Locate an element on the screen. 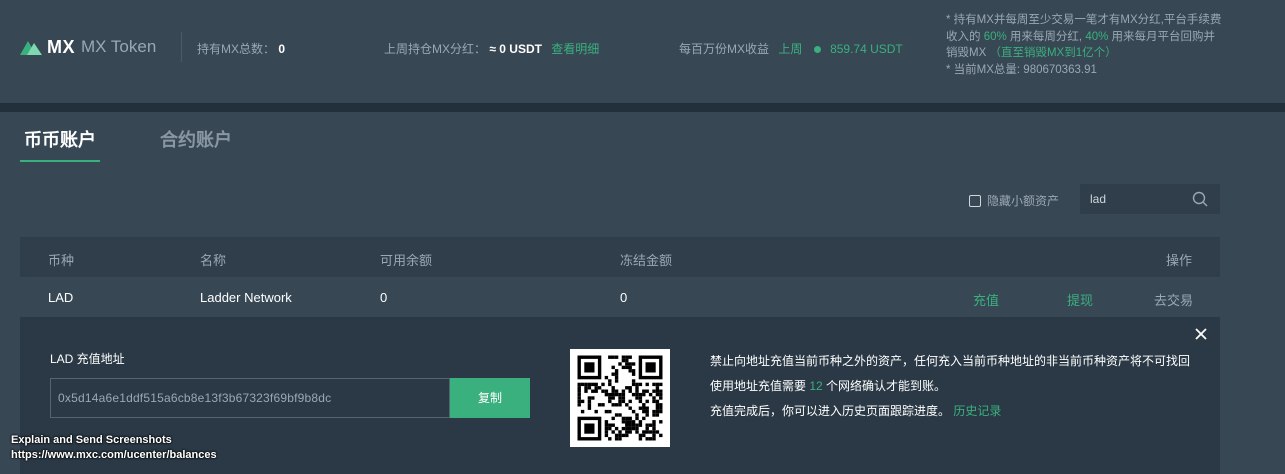 The image size is (1285, 474). column-actions: 操作 is located at coordinates (1179, 260).